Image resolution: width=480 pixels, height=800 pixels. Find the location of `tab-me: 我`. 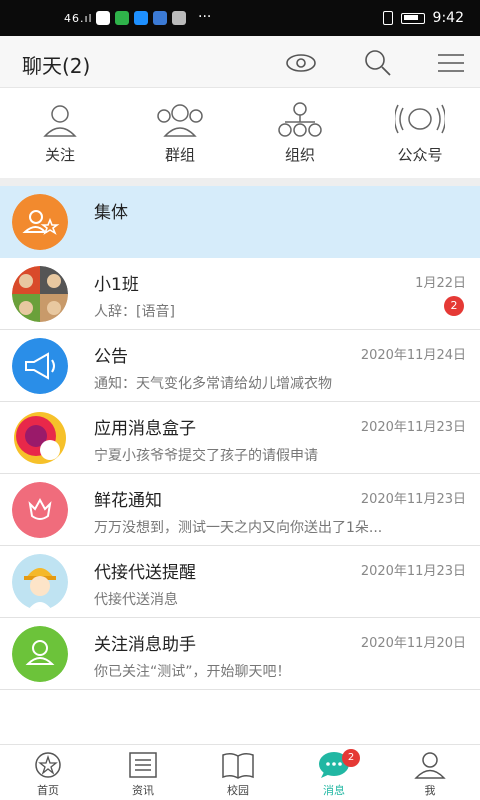

tab-me: 我 is located at coordinates (430, 774).